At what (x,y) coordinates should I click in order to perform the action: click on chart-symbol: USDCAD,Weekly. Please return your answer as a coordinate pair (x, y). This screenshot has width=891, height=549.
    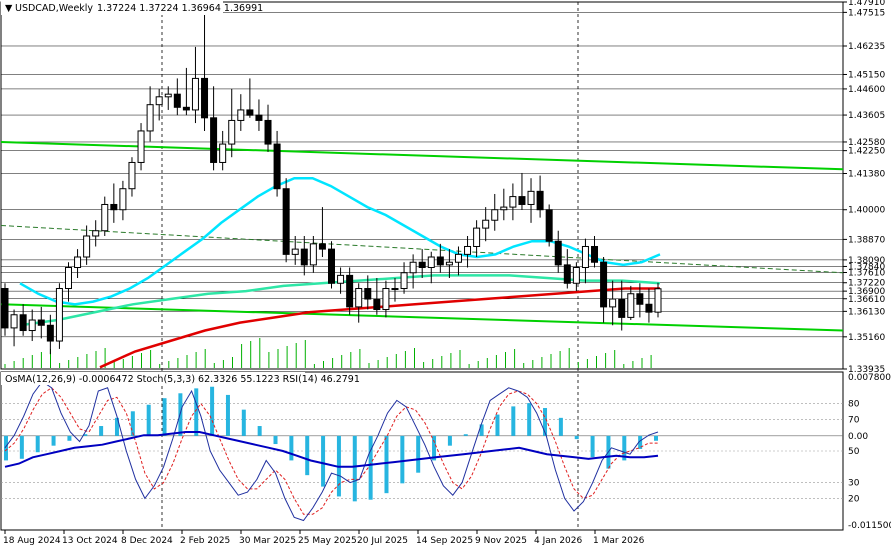
    Looking at the image, I should click on (54, 8).